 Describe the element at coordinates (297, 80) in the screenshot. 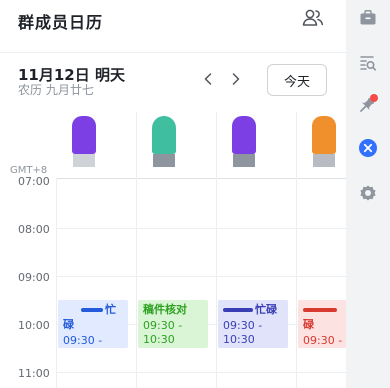

I see `today-button: 今天` at that location.